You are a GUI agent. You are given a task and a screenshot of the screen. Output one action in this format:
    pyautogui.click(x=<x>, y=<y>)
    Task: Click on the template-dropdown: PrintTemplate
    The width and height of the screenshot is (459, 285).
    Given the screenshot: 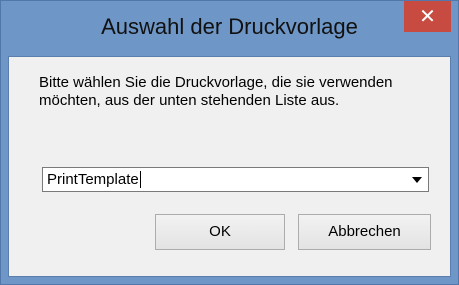 What is the action you would take?
    pyautogui.click(x=235, y=179)
    